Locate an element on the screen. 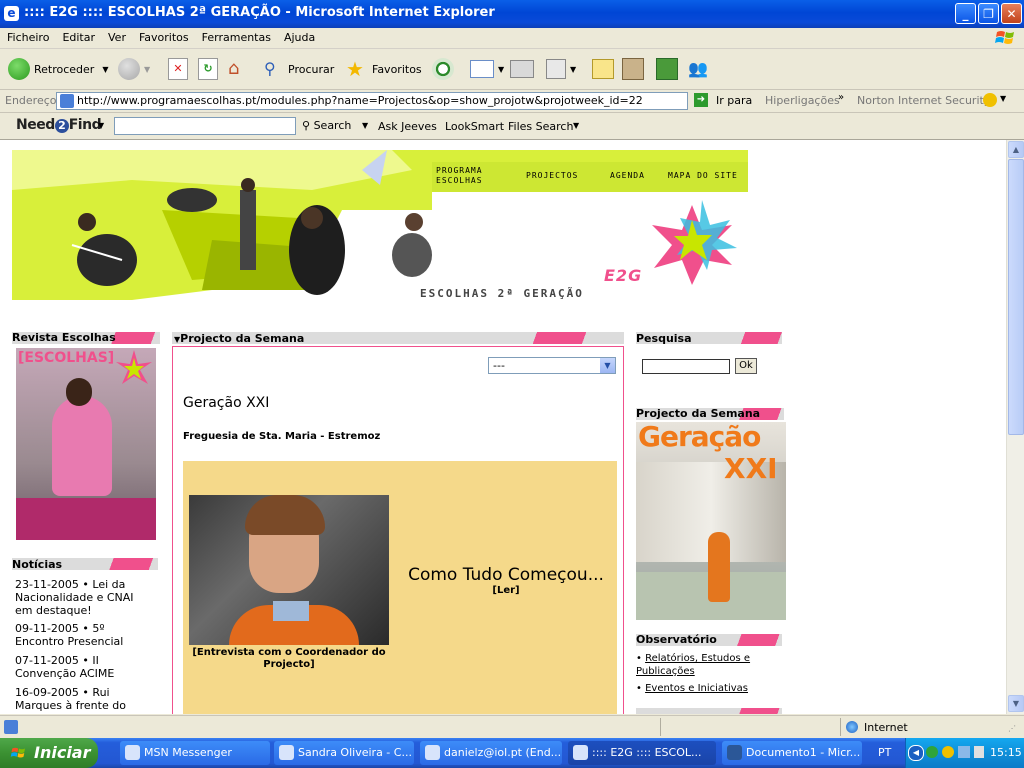 This screenshot has height=768, width=1024. magazine-star-icon is located at coordinates (134, 367).